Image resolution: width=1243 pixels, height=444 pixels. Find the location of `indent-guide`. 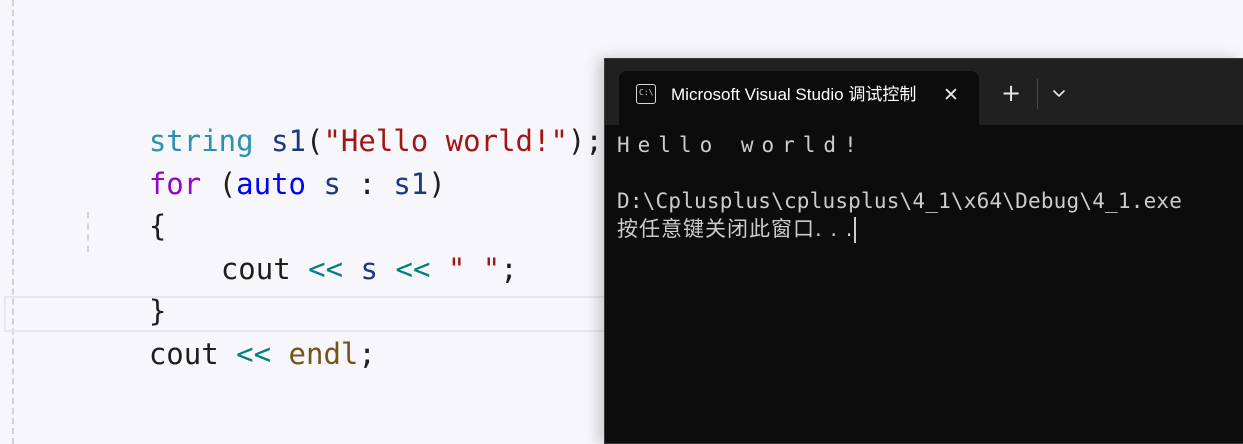

indent-guide is located at coordinates (13, 222).